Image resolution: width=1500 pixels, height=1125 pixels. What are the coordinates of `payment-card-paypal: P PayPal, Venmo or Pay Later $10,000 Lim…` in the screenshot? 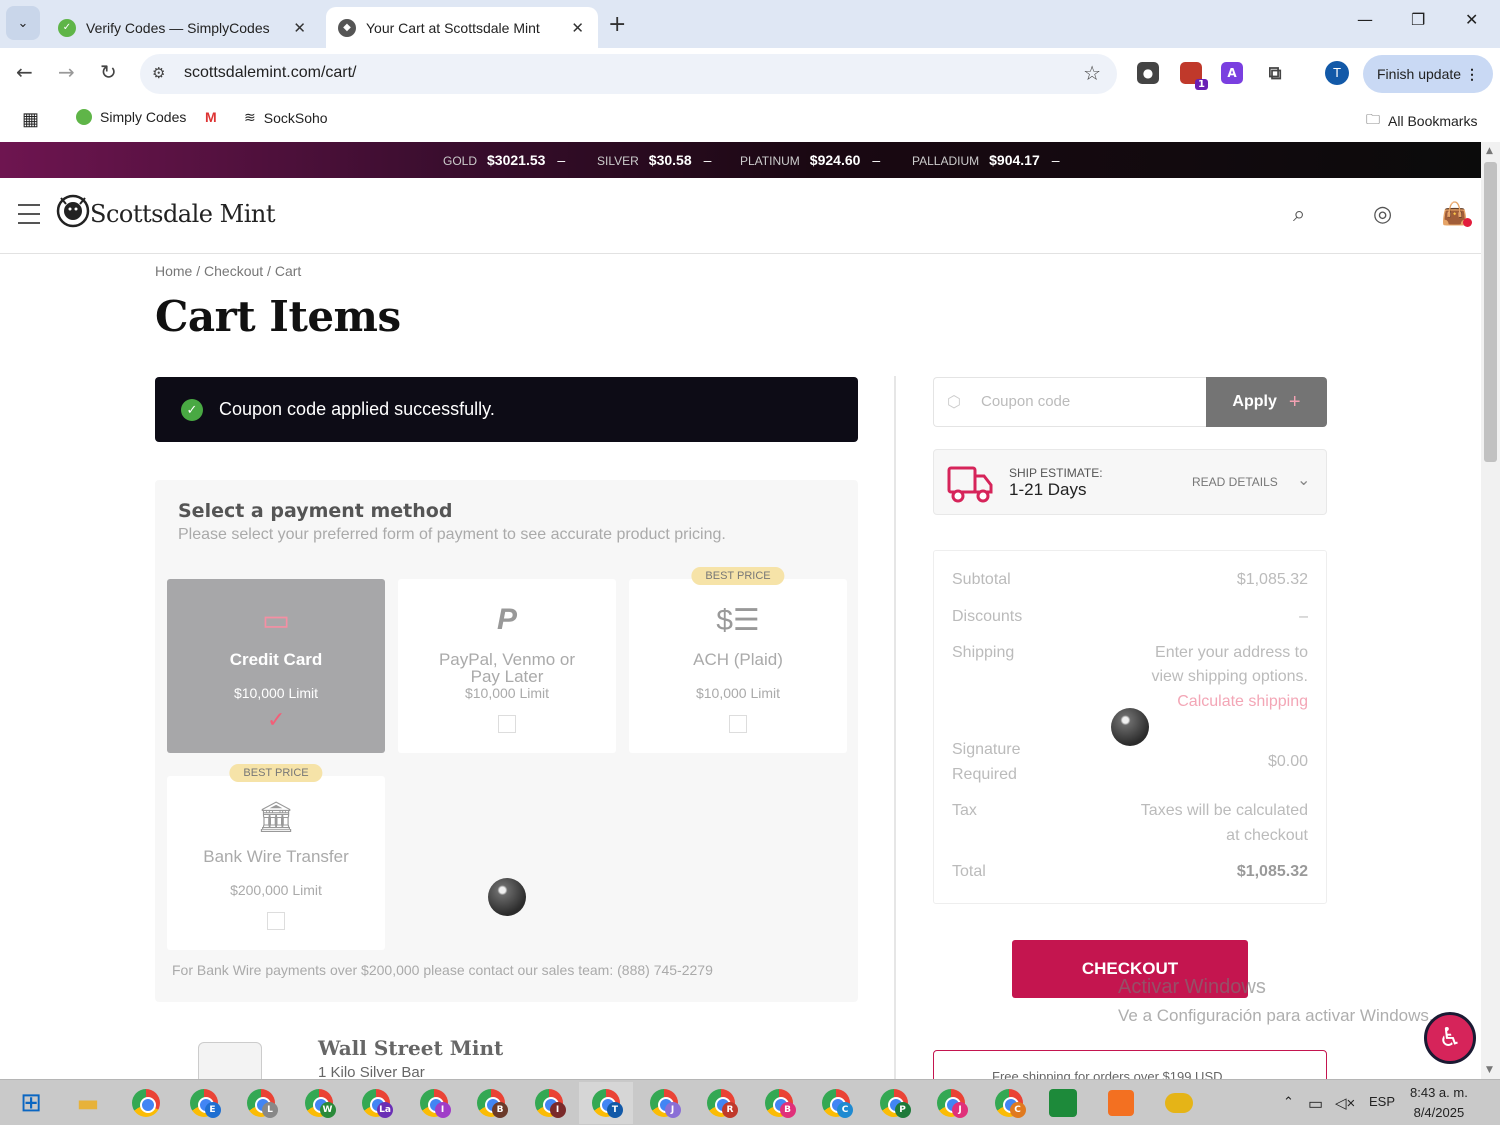 It's located at (507, 666).